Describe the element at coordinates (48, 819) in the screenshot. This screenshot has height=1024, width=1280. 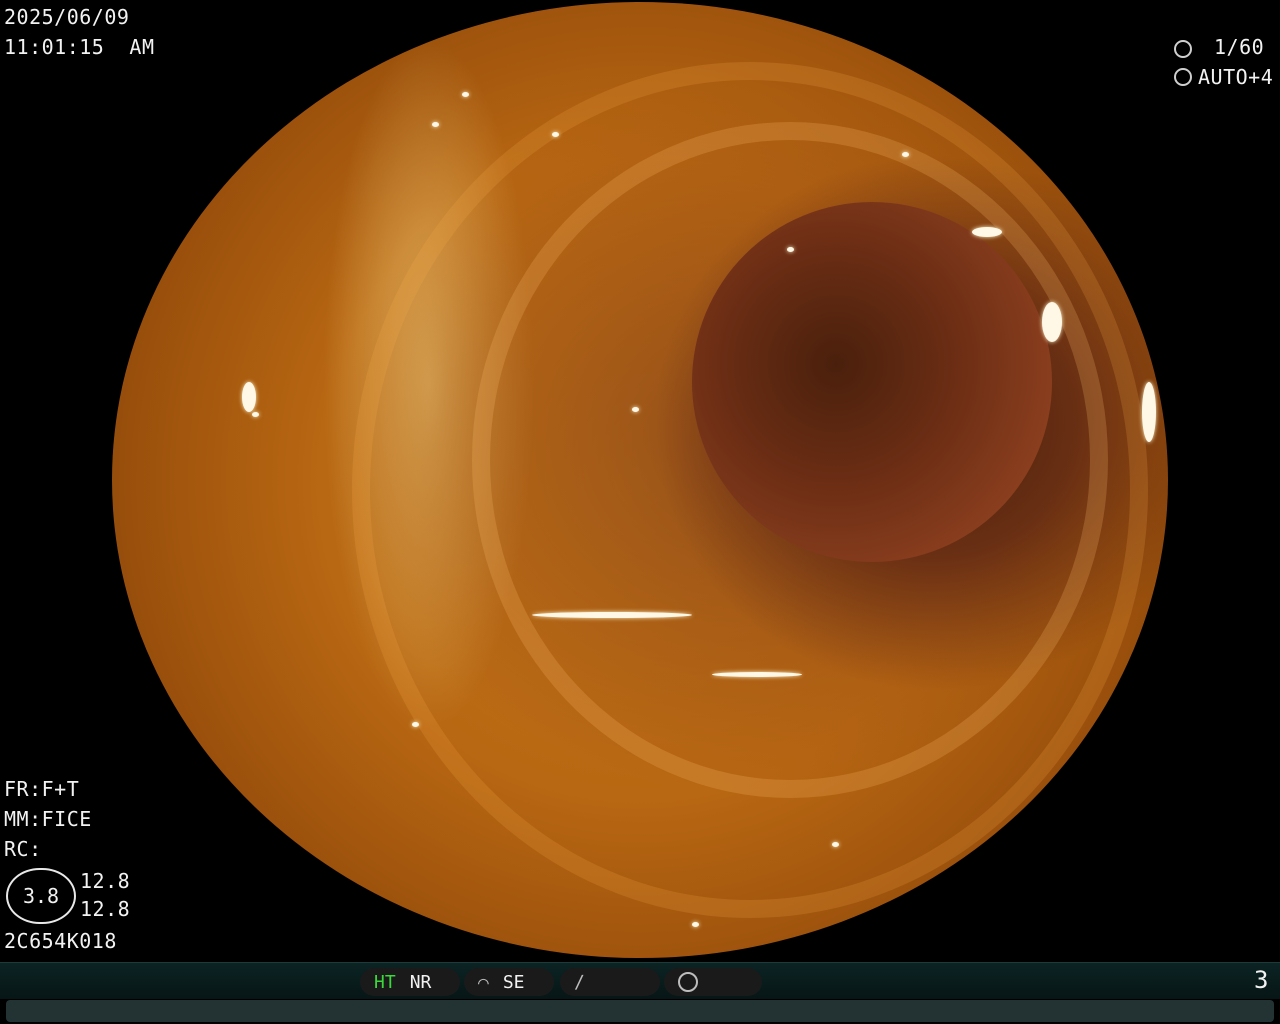
I see `mm-setting: MM:FICE` at that location.